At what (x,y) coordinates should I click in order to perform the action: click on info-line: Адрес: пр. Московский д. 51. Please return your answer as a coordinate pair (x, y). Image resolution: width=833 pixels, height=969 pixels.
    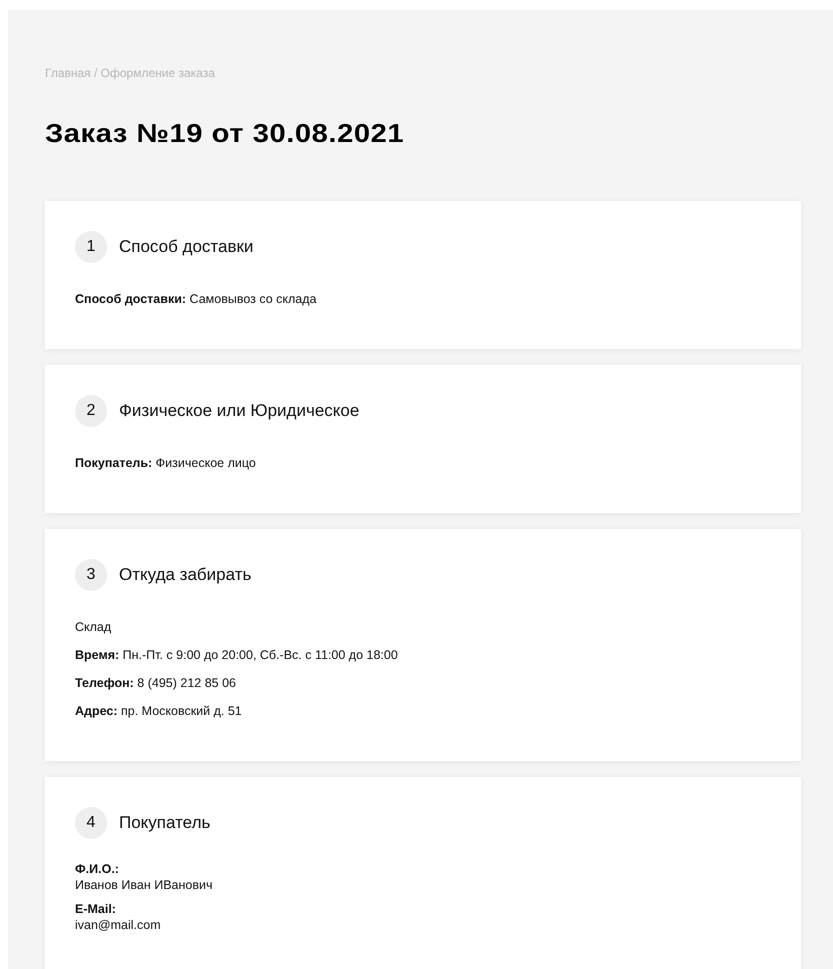
    Looking at the image, I should click on (159, 711).